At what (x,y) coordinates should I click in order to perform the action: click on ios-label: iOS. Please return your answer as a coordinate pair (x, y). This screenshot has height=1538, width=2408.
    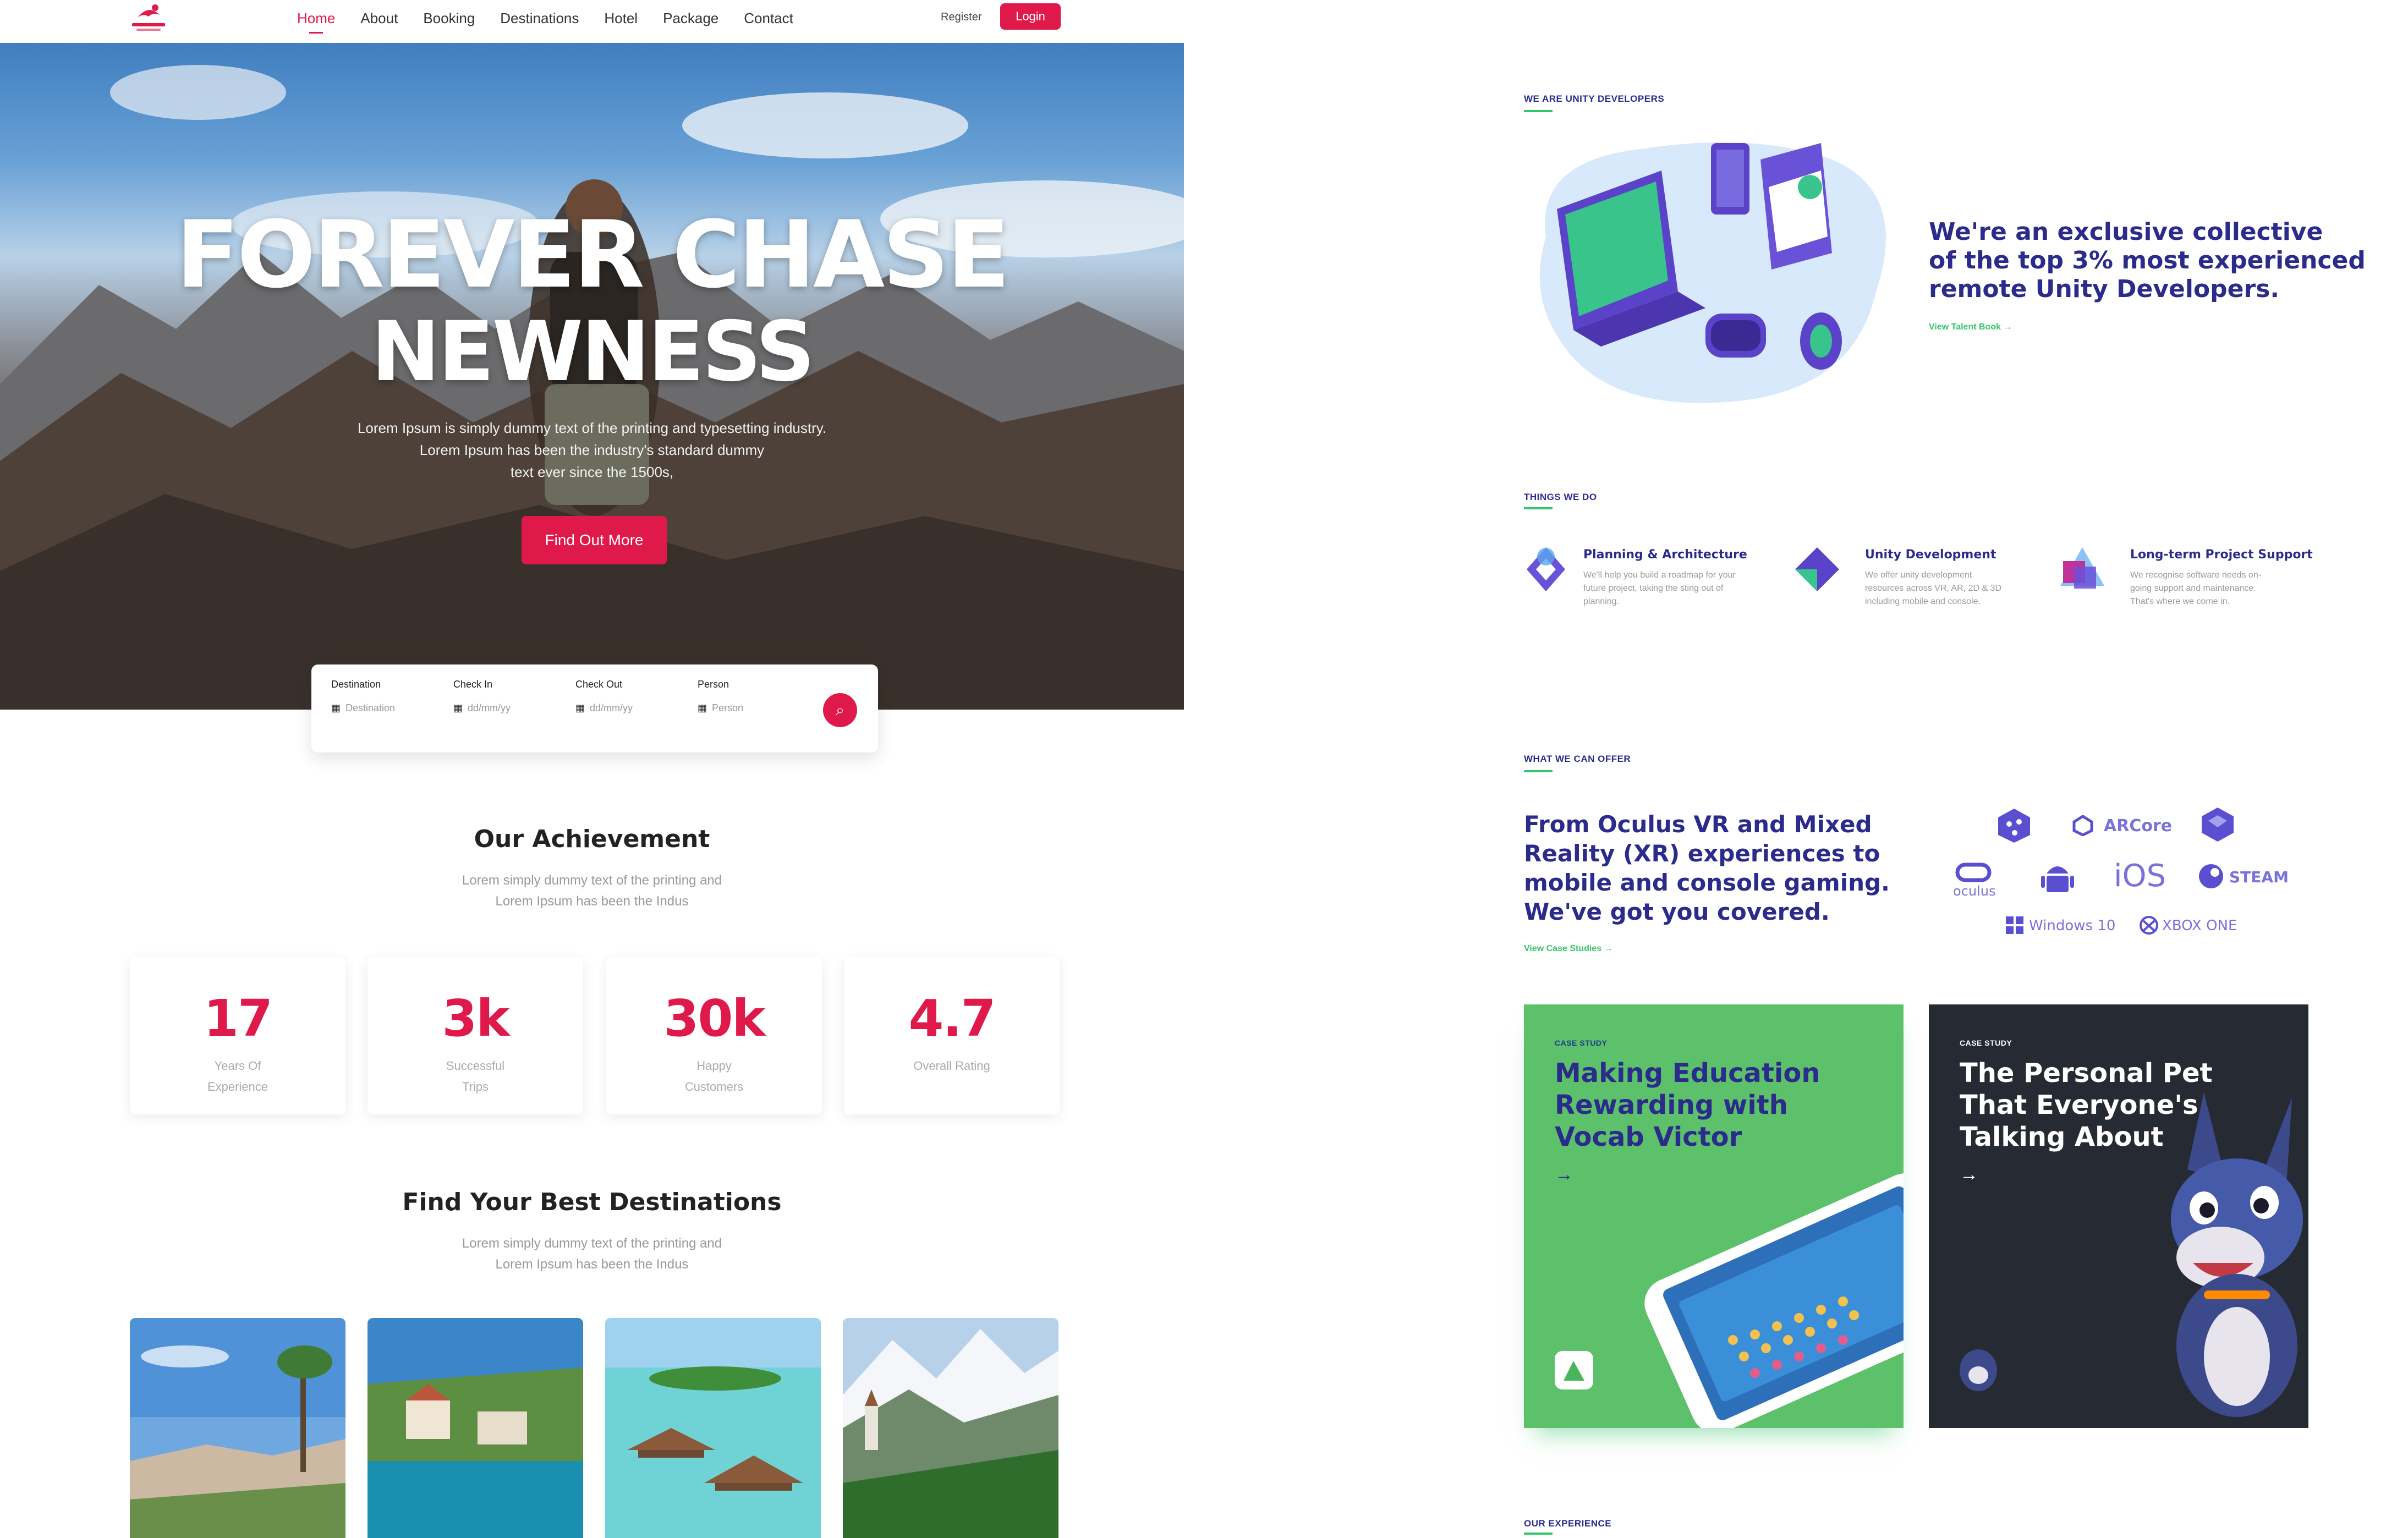
    Looking at the image, I should click on (2140, 876).